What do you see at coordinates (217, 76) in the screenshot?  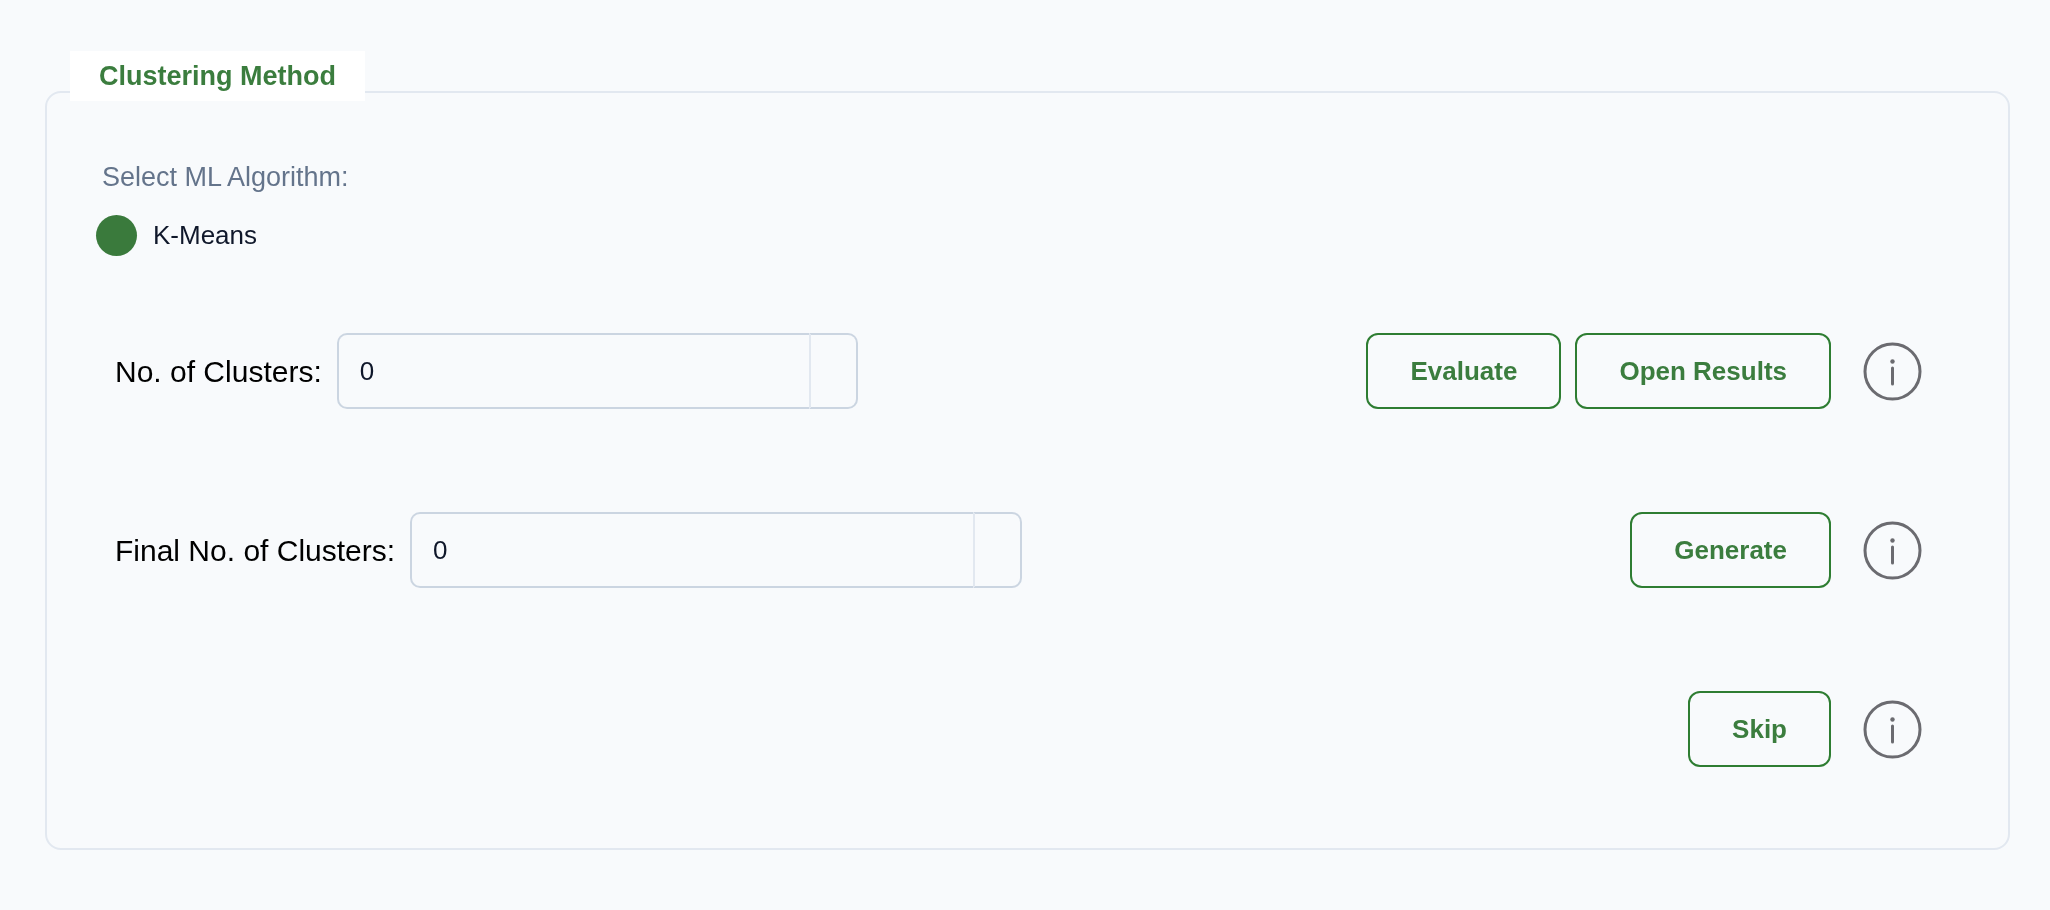 I see `panel-legend: Clustering Method` at bounding box center [217, 76].